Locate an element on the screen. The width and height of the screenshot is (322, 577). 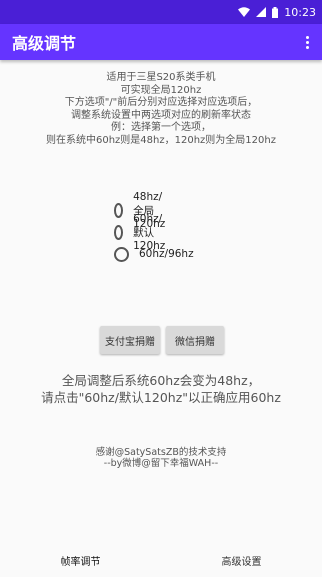
credits-text: 感谢@SatySatsZB的技术支持 --by微博@留下幸福WAH-- is located at coordinates (161, 458).